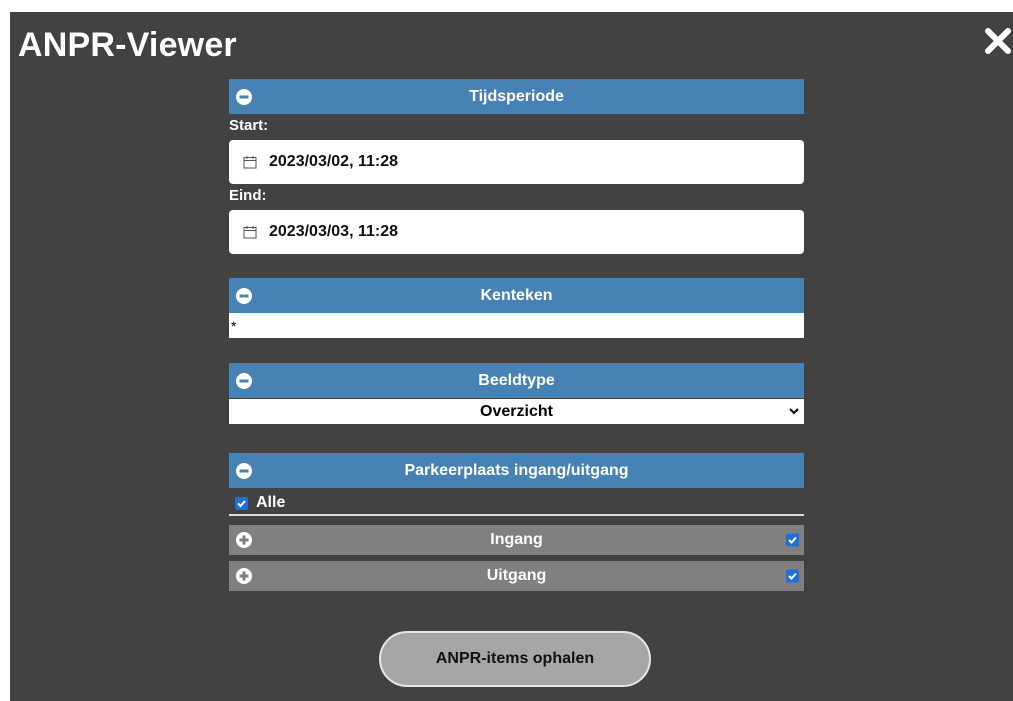 Image resolution: width=1013 pixels, height=701 pixels. I want to click on section-title: Tijdsperiode, so click(516, 96).